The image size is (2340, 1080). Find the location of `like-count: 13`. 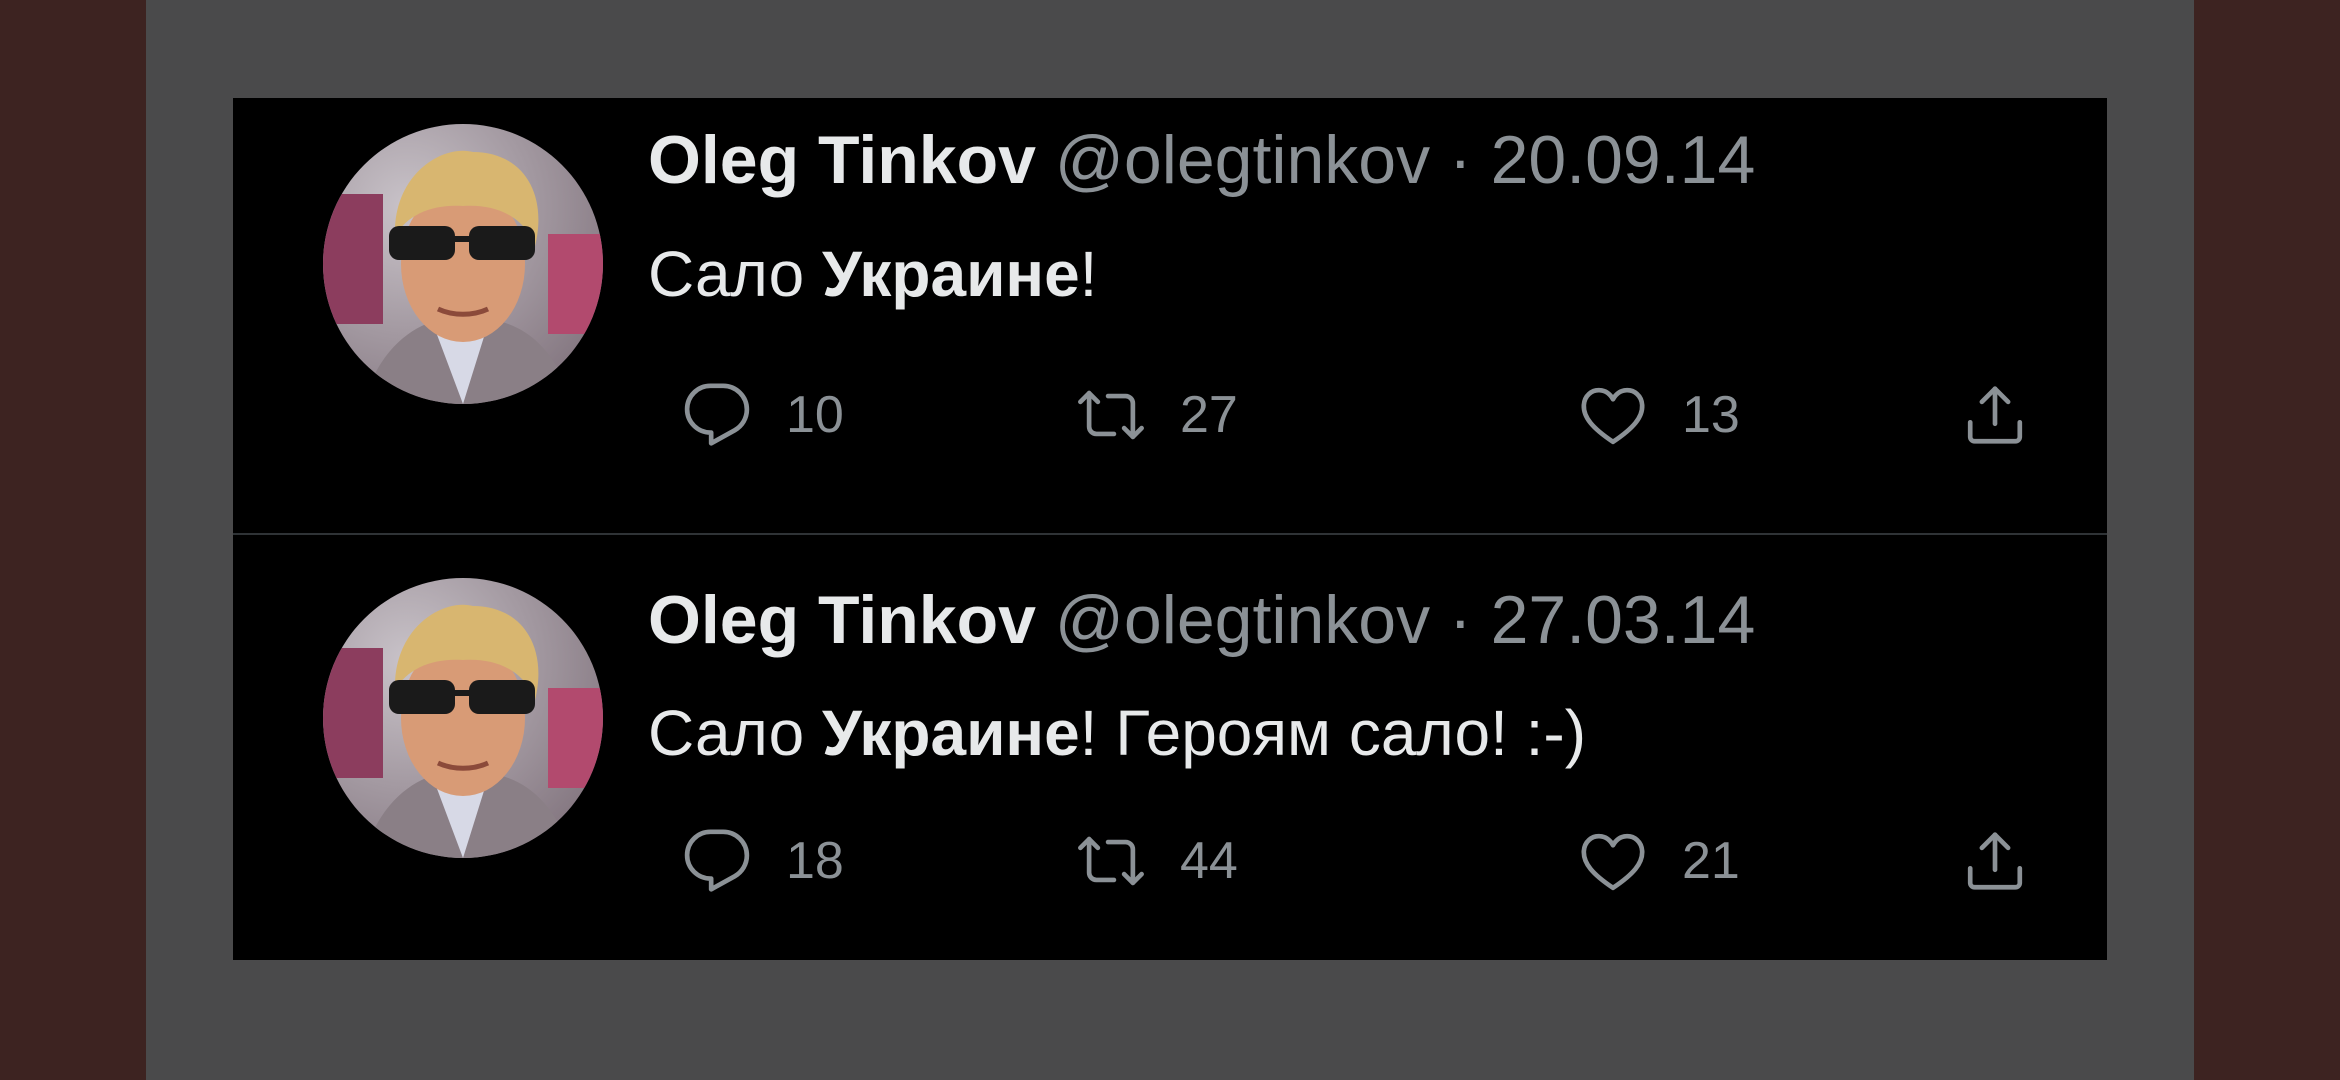

like-count: 13 is located at coordinates (1711, 415).